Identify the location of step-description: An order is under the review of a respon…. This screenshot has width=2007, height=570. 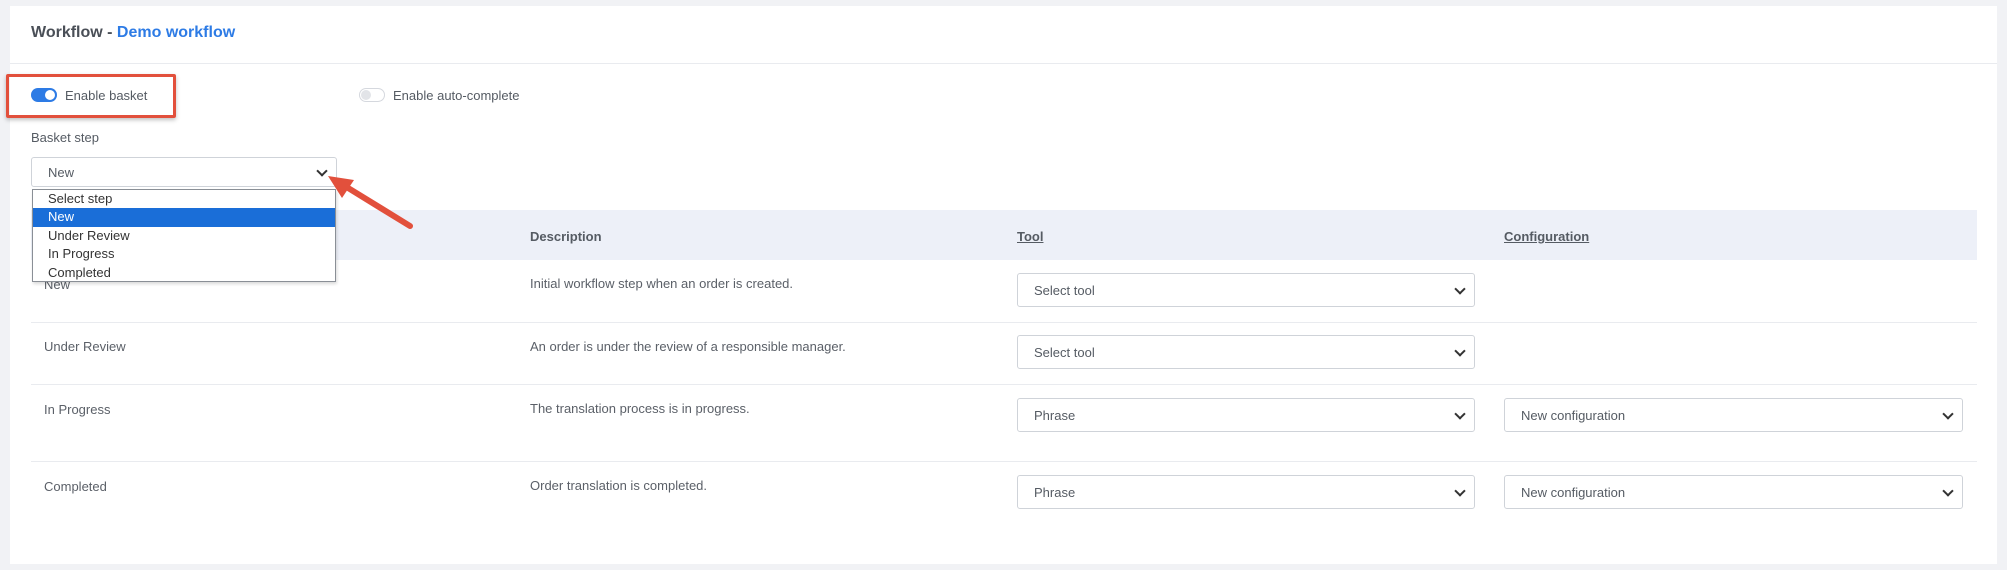
(688, 346).